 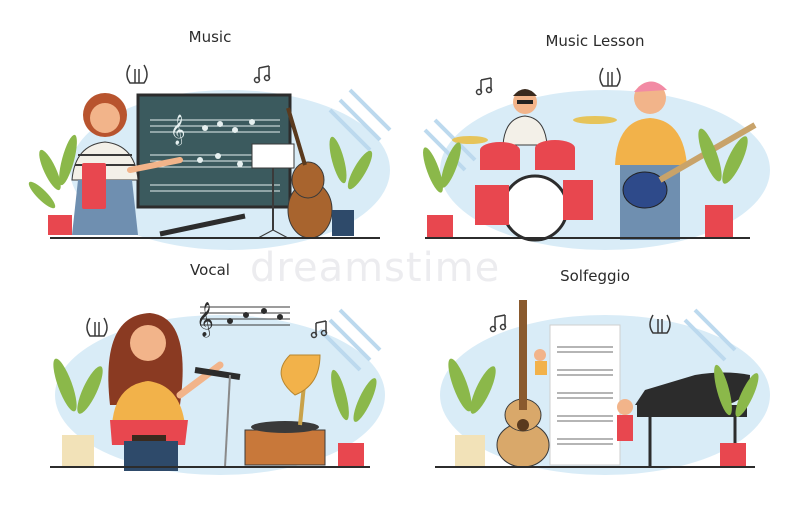 I want to click on watermark: dreamstime, so click(x=375, y=268).